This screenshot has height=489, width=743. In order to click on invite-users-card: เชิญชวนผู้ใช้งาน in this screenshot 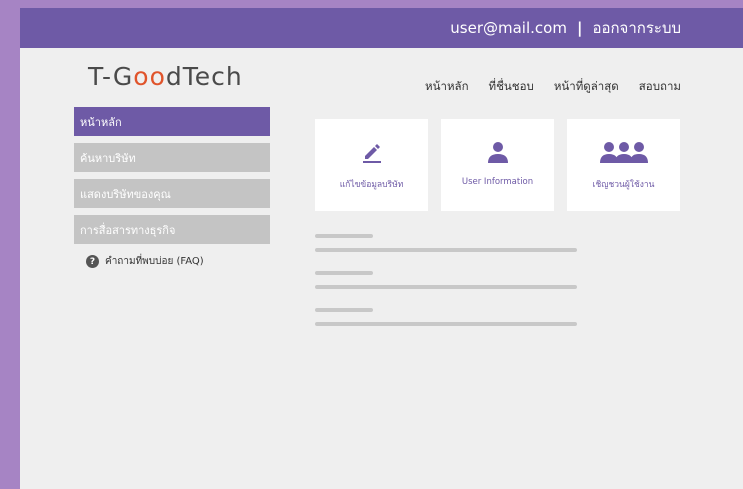, I will do `click(623, 165)`.